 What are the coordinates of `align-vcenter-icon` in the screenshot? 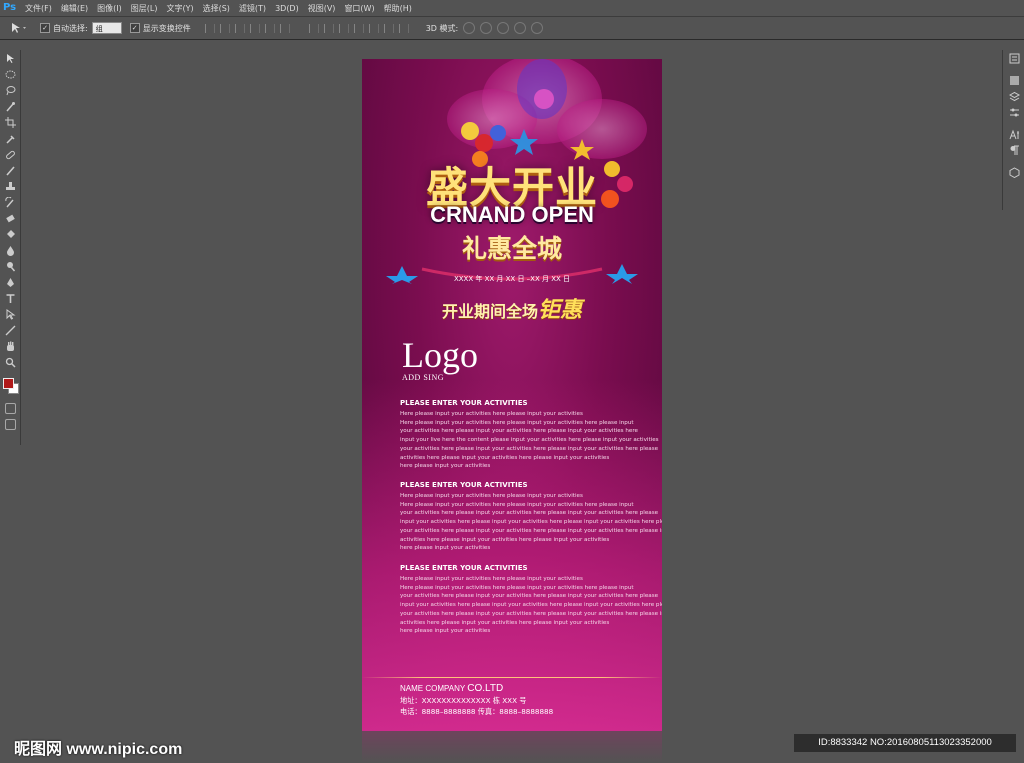 It's located at (224, 28).